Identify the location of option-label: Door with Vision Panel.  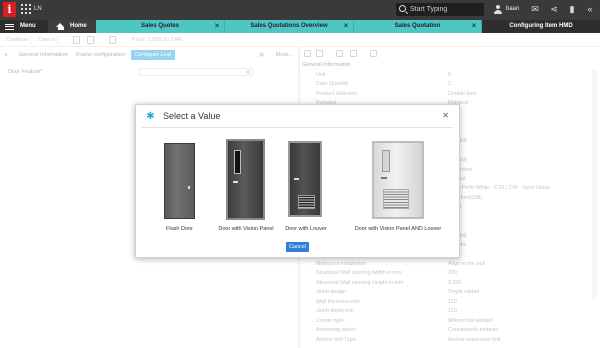
(246, 229).